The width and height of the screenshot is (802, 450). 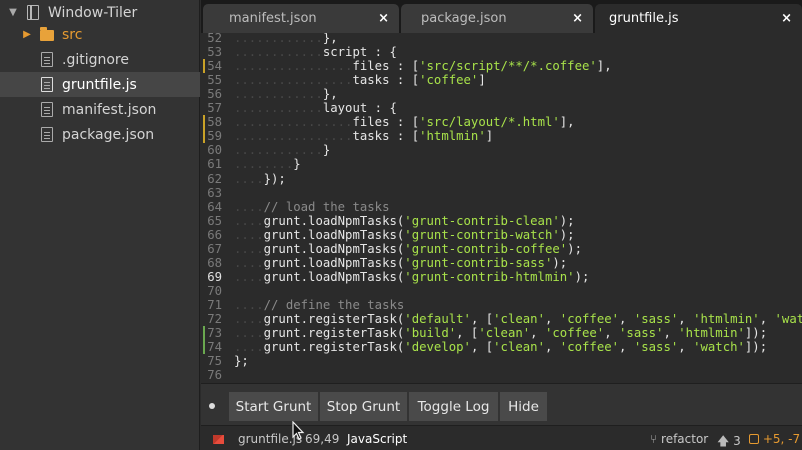 I want to click on tab-manifest-json: manifest.json ×, so click(x=301, y=18).